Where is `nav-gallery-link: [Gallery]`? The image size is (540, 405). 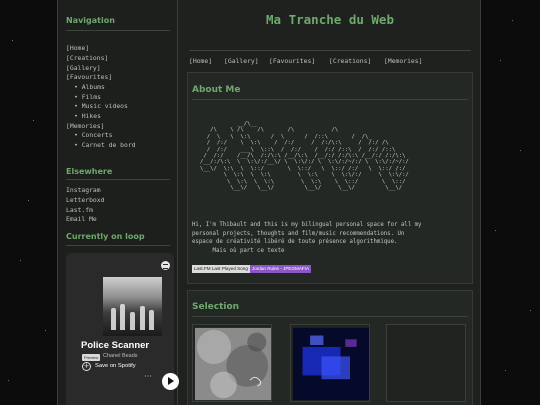 nav-gallery-link: [Gallery] is located at coordinates (83, 68).